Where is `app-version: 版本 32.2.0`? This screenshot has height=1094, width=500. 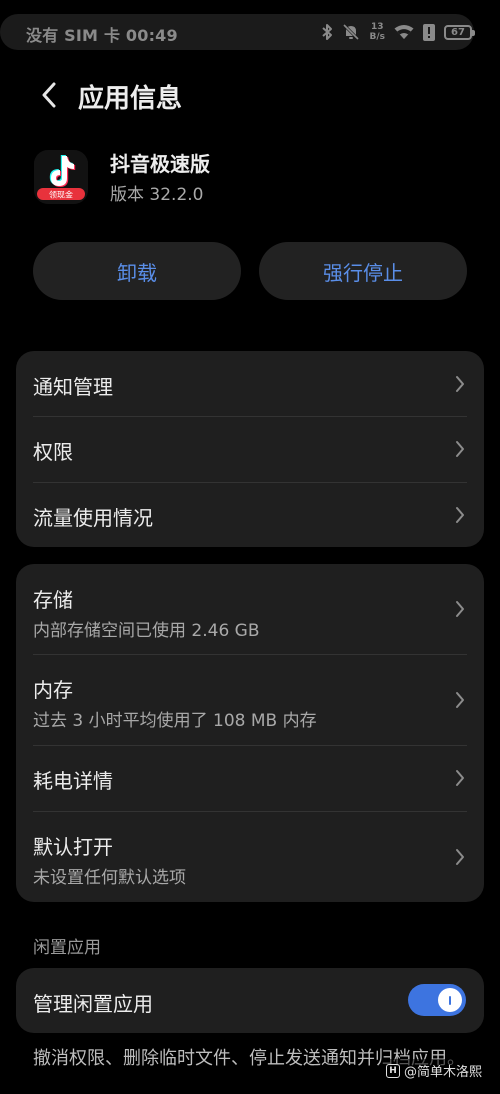 app-version: 版本 32.2.0 is located at coordinates (157, 195).